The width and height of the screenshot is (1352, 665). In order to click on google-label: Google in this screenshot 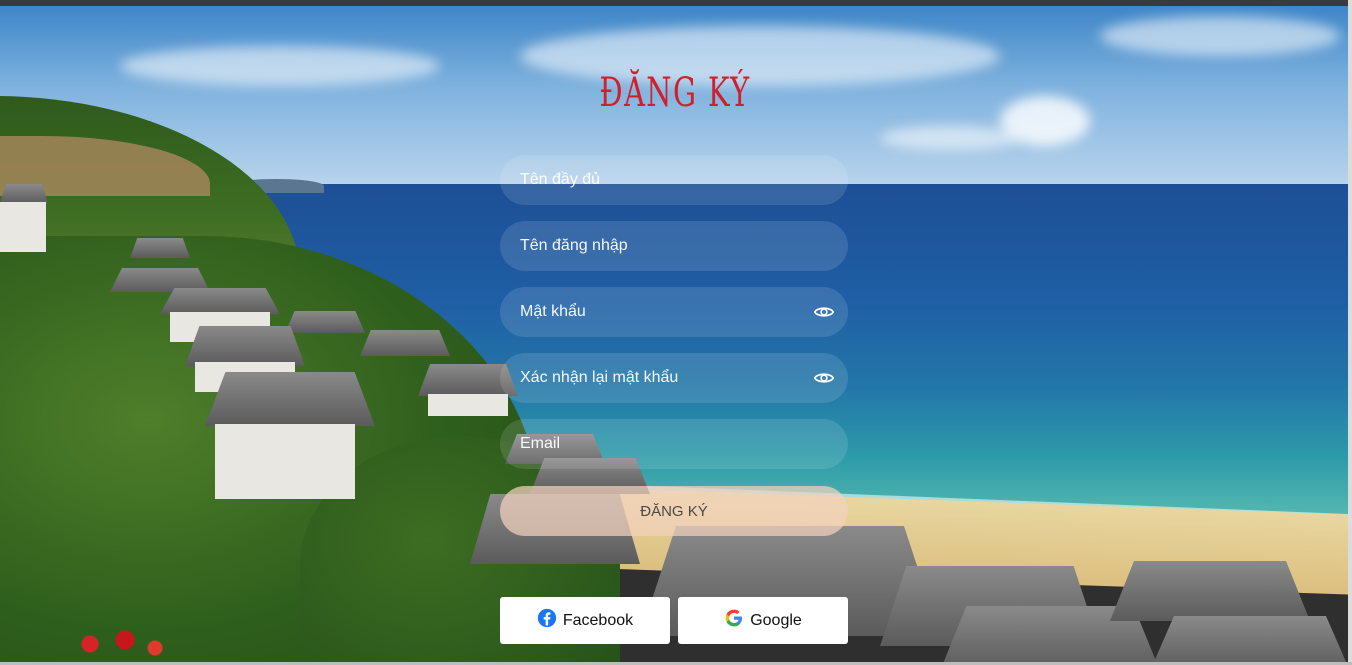, I will do `click(776, 620)`.